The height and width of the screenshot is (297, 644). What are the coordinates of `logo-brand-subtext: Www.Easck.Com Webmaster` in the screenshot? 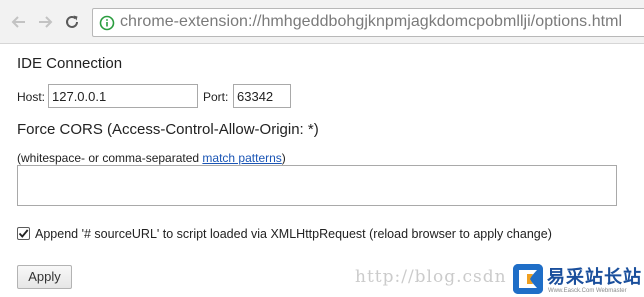 It's located at (587, 291).